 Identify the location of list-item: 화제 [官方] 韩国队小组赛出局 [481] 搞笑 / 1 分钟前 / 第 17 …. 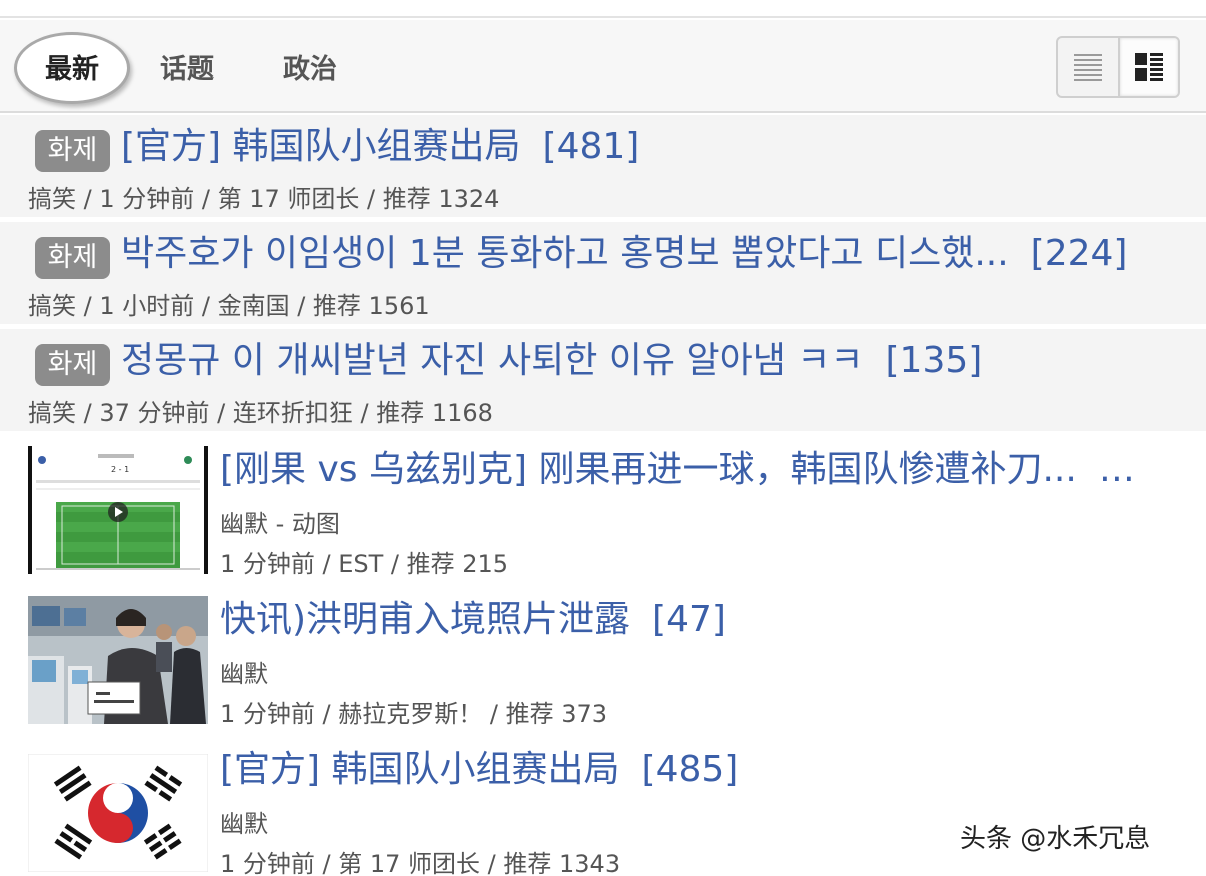
(603, 166).